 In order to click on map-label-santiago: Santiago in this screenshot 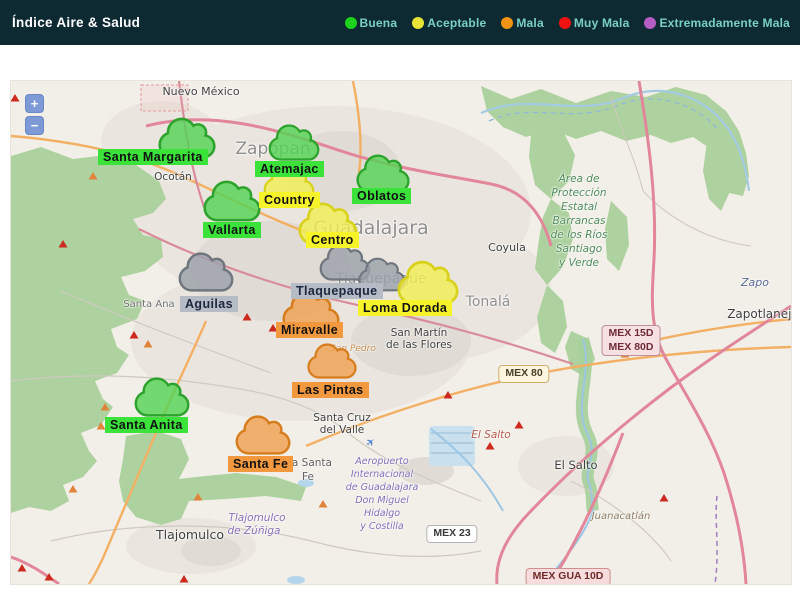, I will do `click(579, 249)`.